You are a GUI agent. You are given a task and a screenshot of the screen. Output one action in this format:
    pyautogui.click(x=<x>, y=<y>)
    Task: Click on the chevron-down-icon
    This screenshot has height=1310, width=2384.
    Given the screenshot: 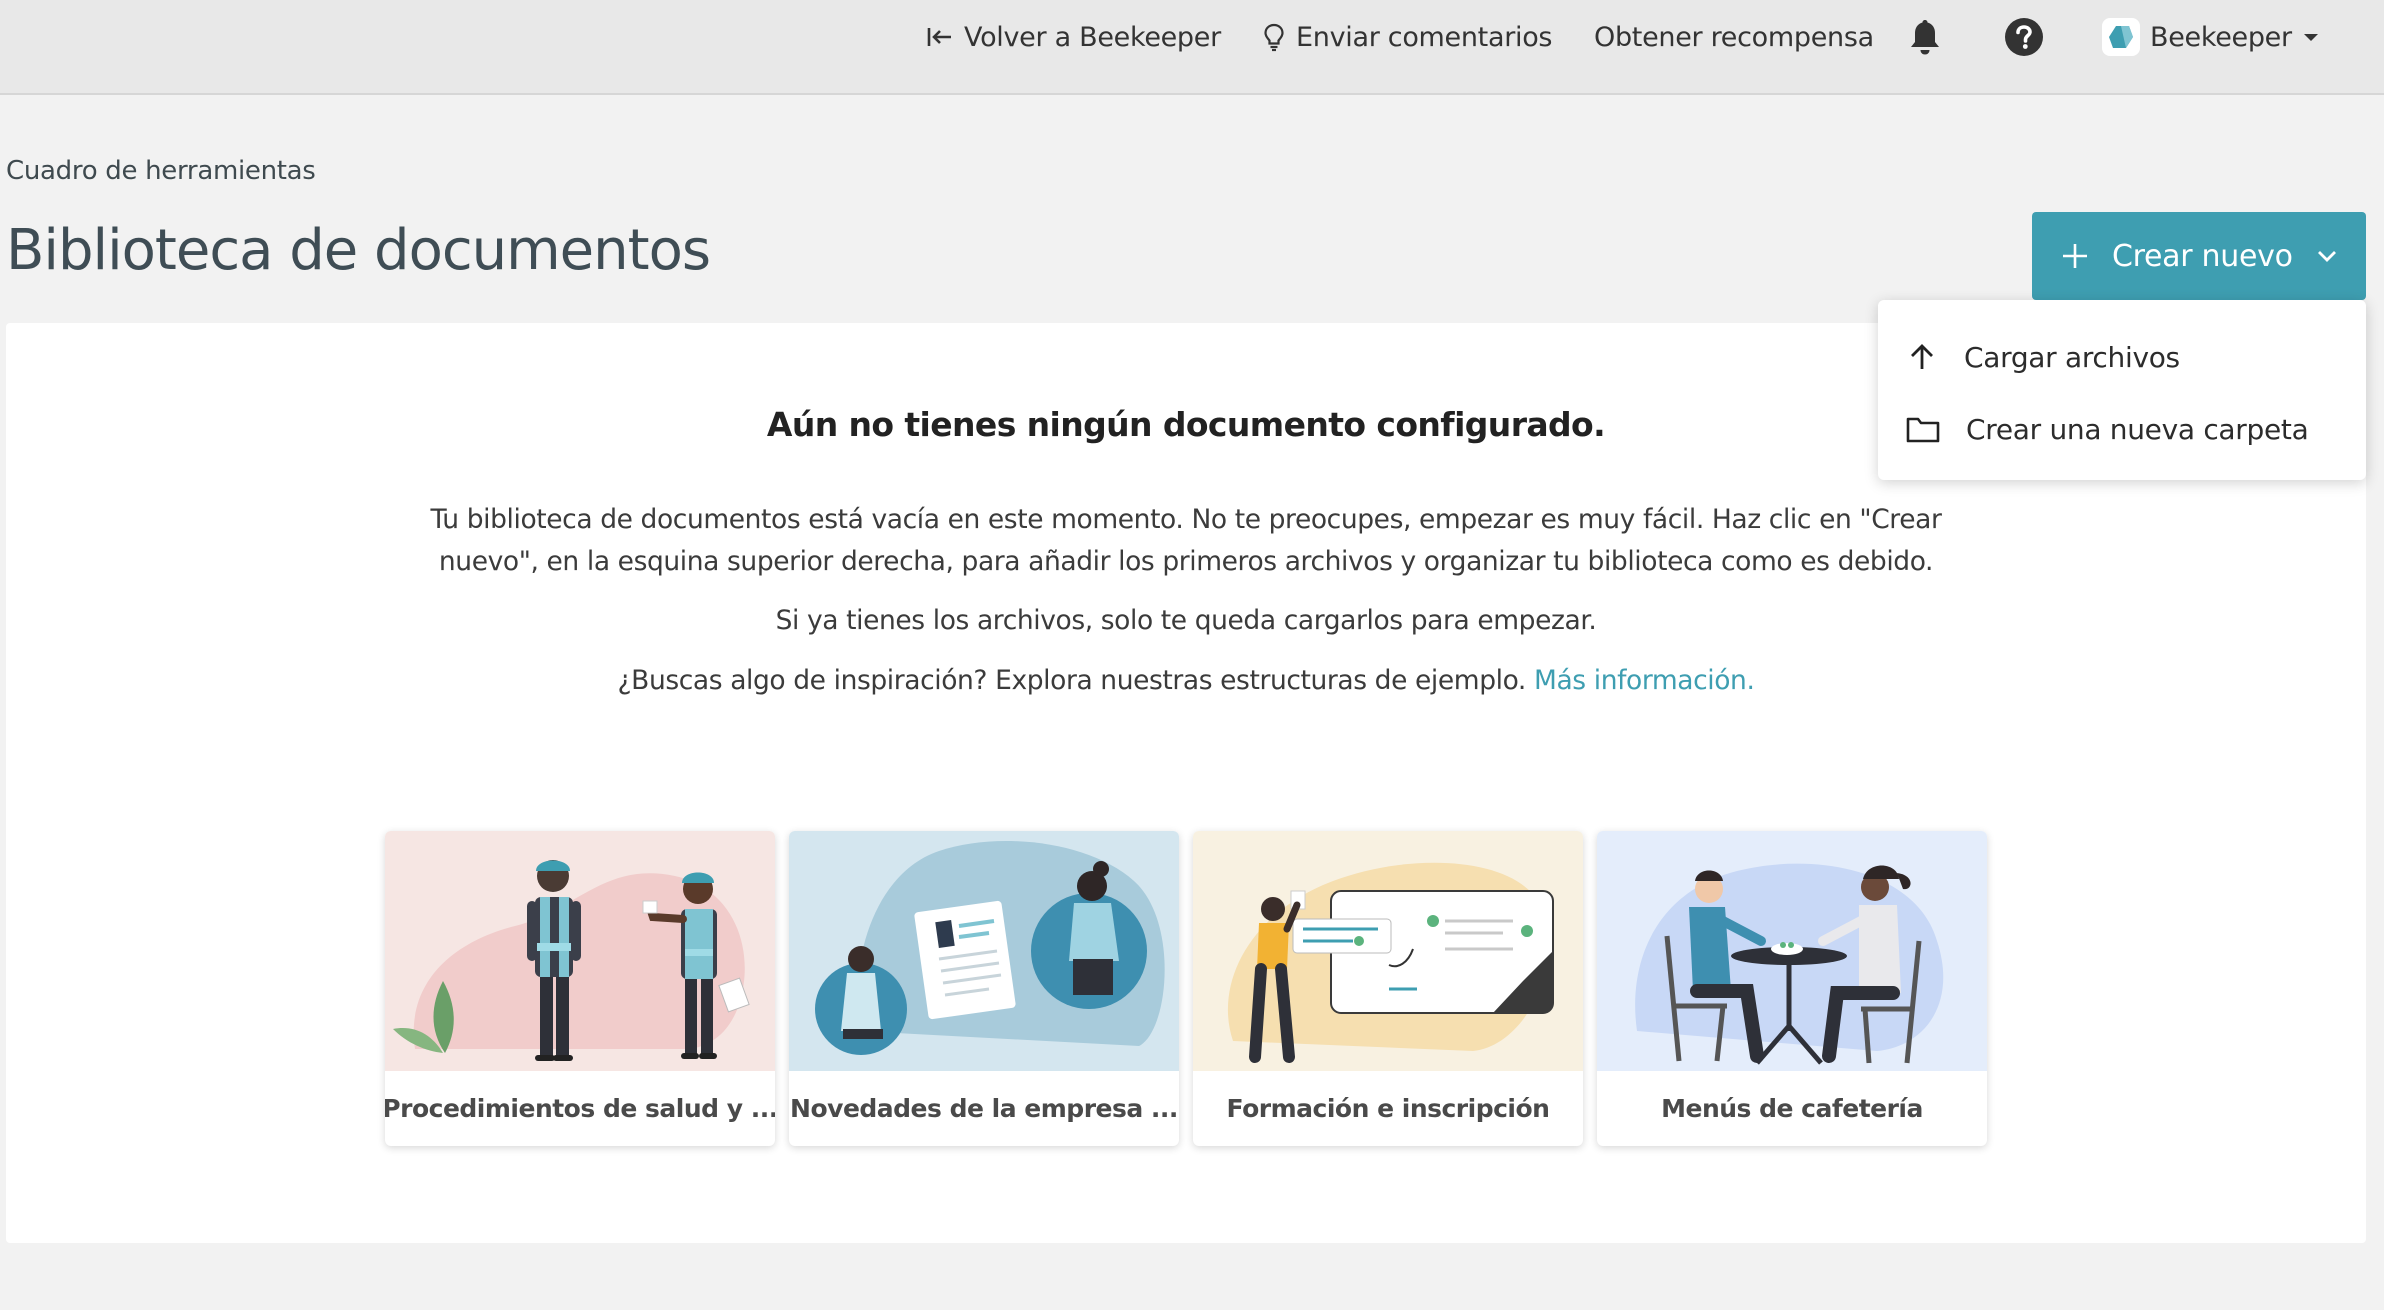 What is the action you would take?
    pyautogui.click(x=2327, y=256)
    